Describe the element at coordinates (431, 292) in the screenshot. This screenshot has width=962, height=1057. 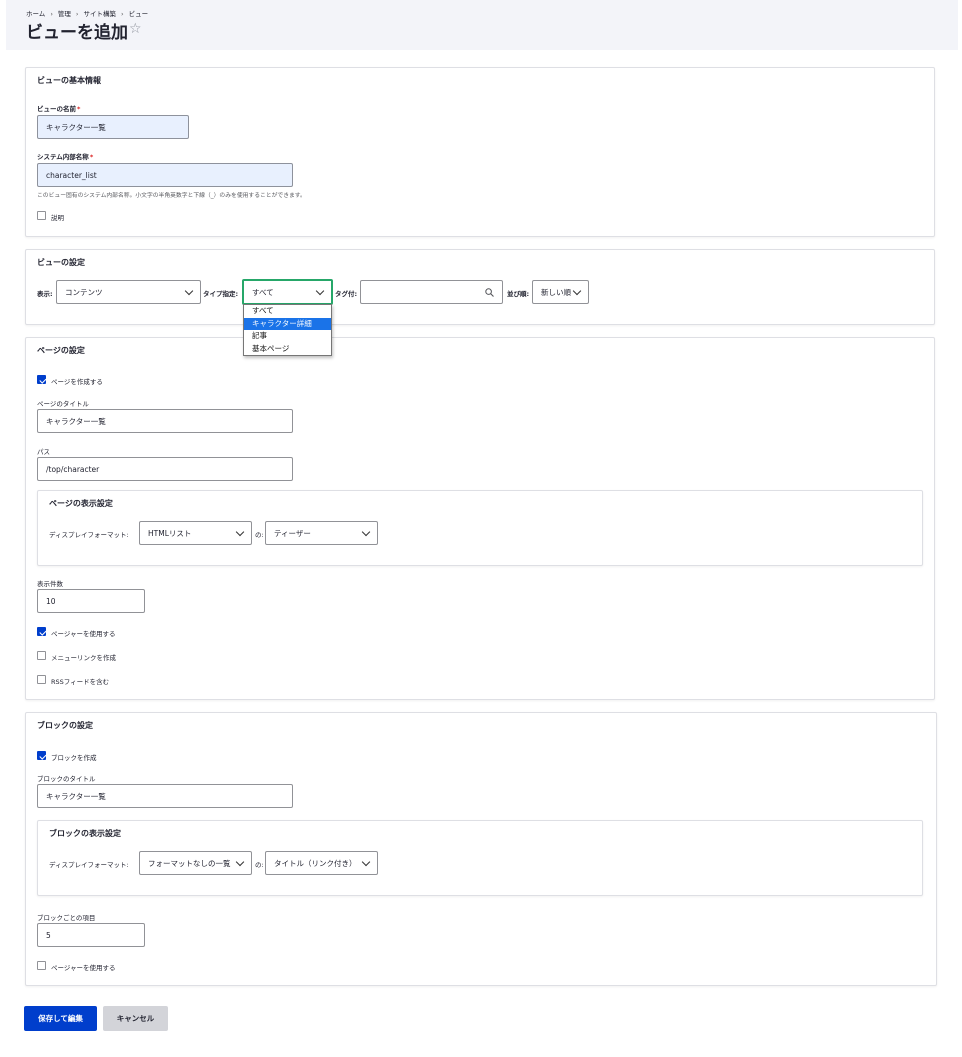
I see `tag-input` at that location.